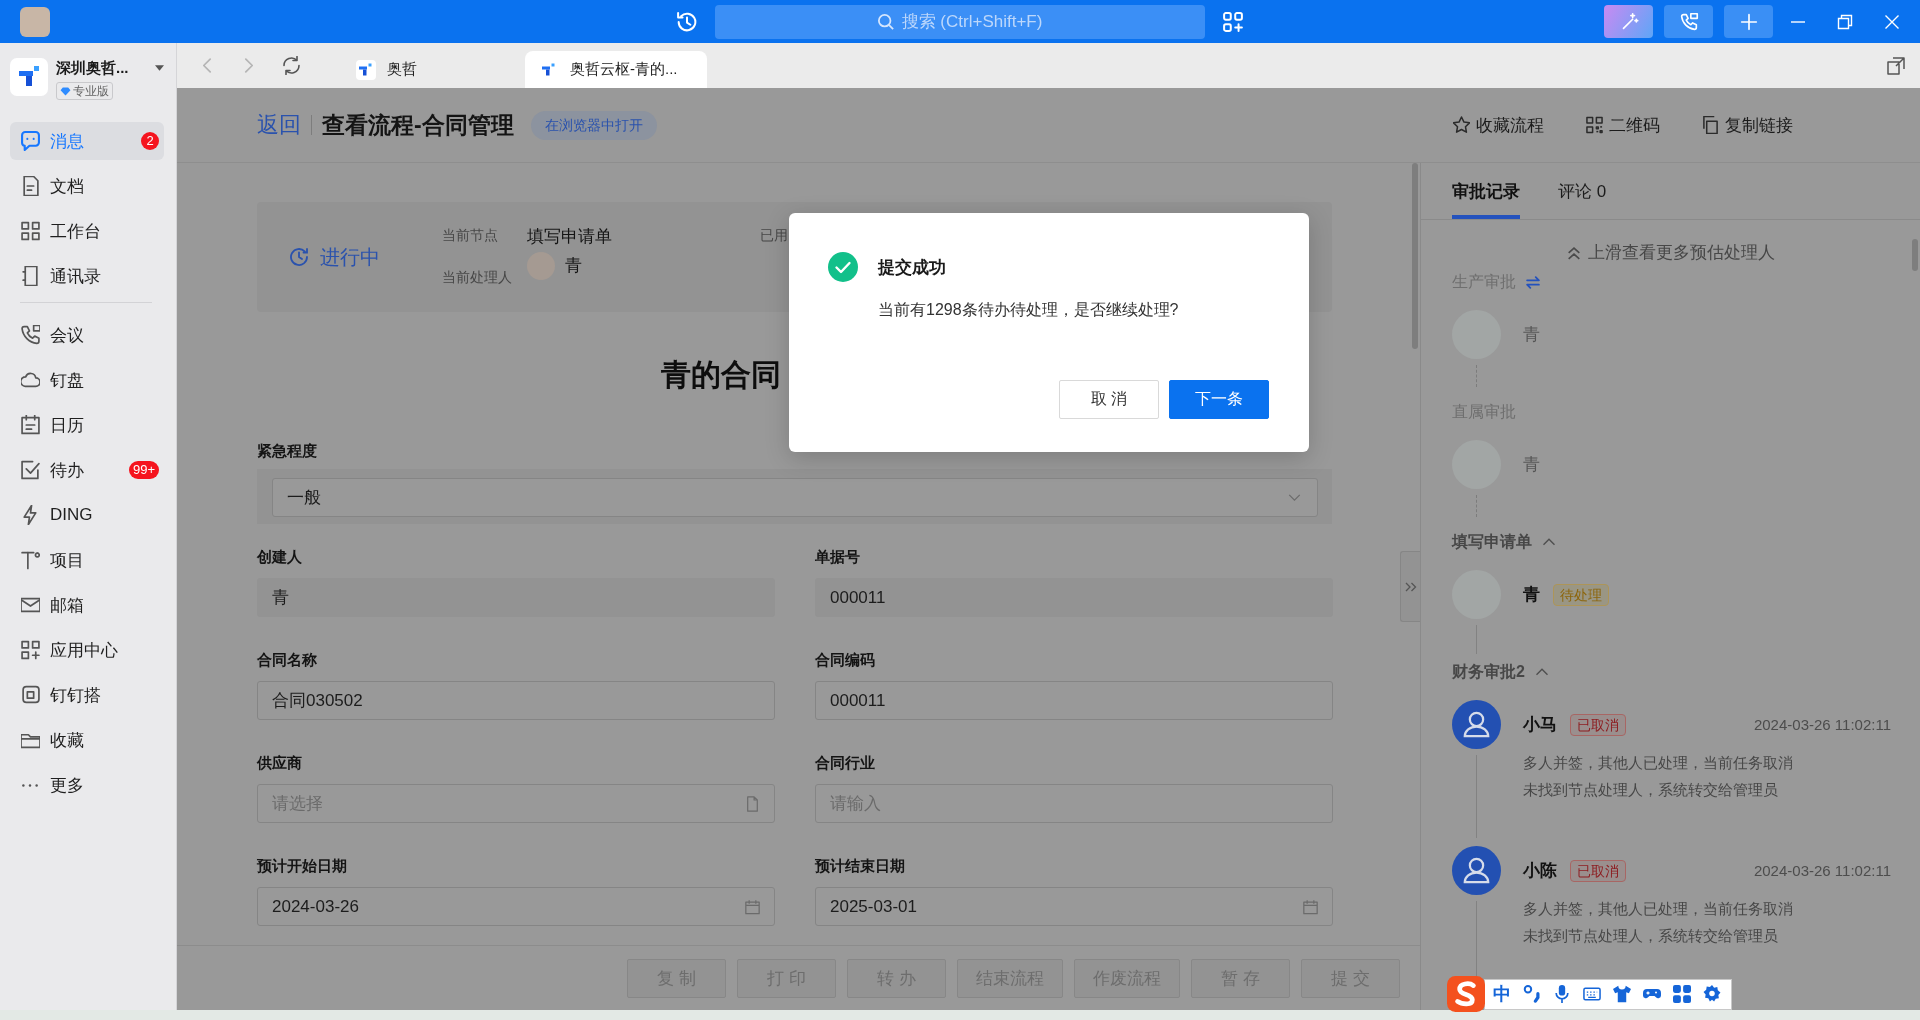 This screenshot has width=1920, height=1020. What do you see at coordinates (87, 515) in the screenshot?
I see `sidebar-item: DING` at bounding box center [87, 515].